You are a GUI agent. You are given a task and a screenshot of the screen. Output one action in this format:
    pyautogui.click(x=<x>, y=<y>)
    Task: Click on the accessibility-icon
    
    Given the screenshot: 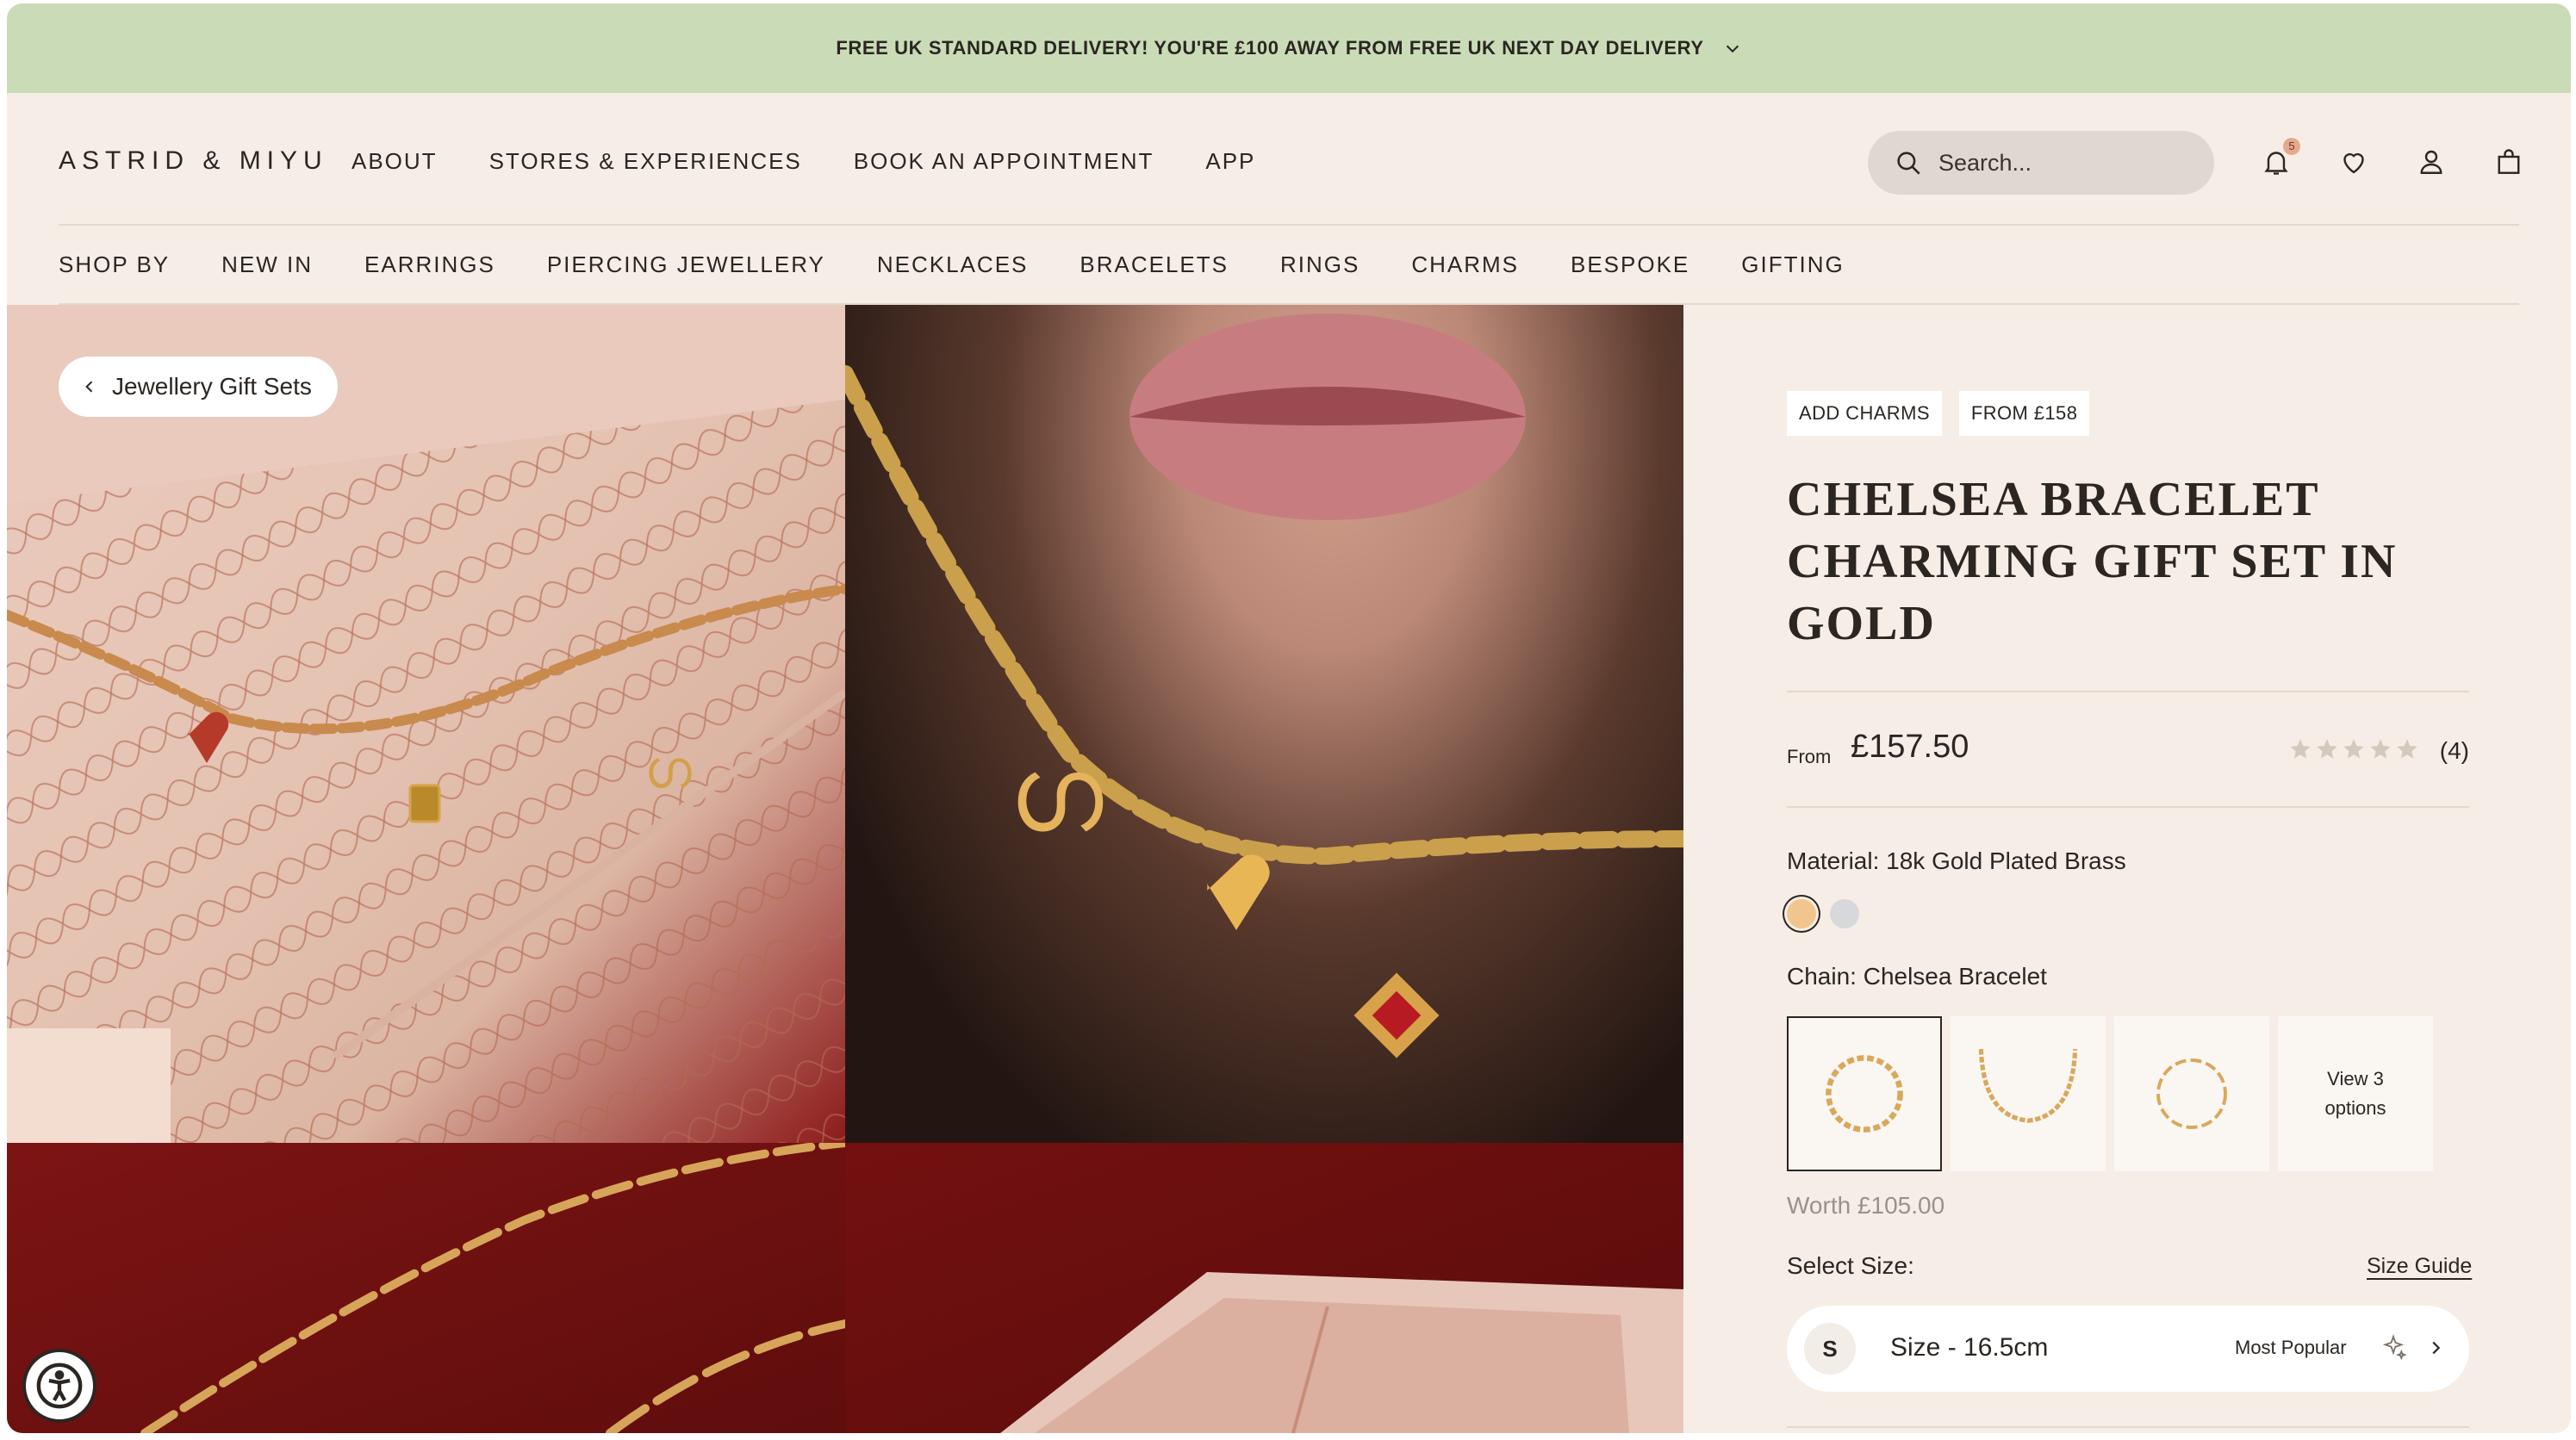 What is the action you would take?
    pyautogui.click(x=59, y=1386)
    